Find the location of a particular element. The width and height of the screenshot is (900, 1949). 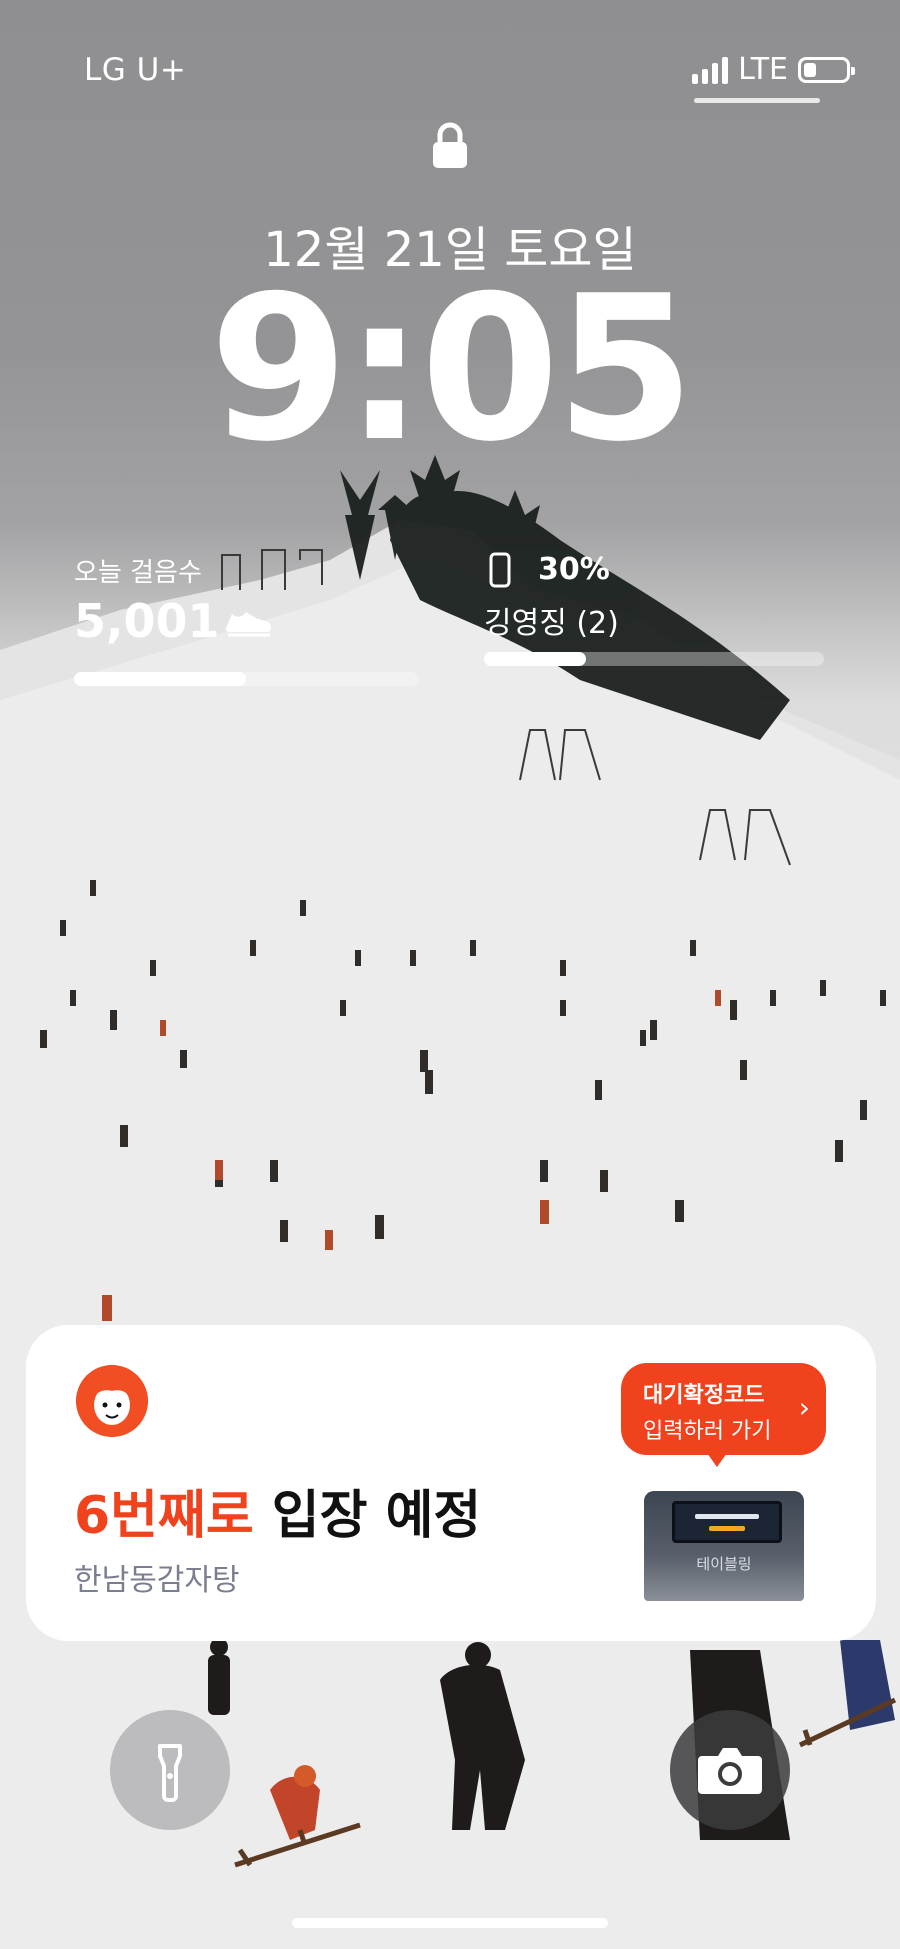

mascot-icon is located at coordinates (112, 1401).